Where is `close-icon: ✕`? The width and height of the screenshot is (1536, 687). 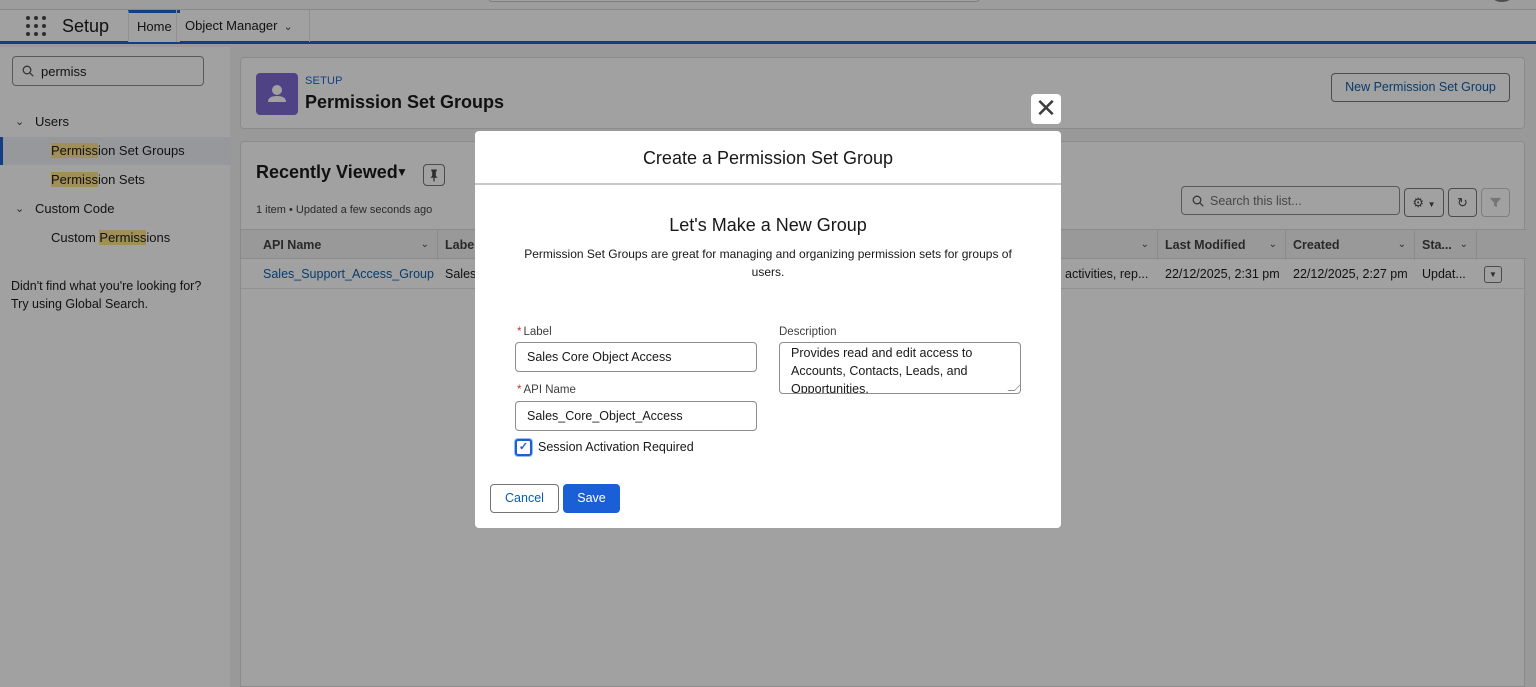
close-icon: ✕ is located at coordinates (1046, 108).